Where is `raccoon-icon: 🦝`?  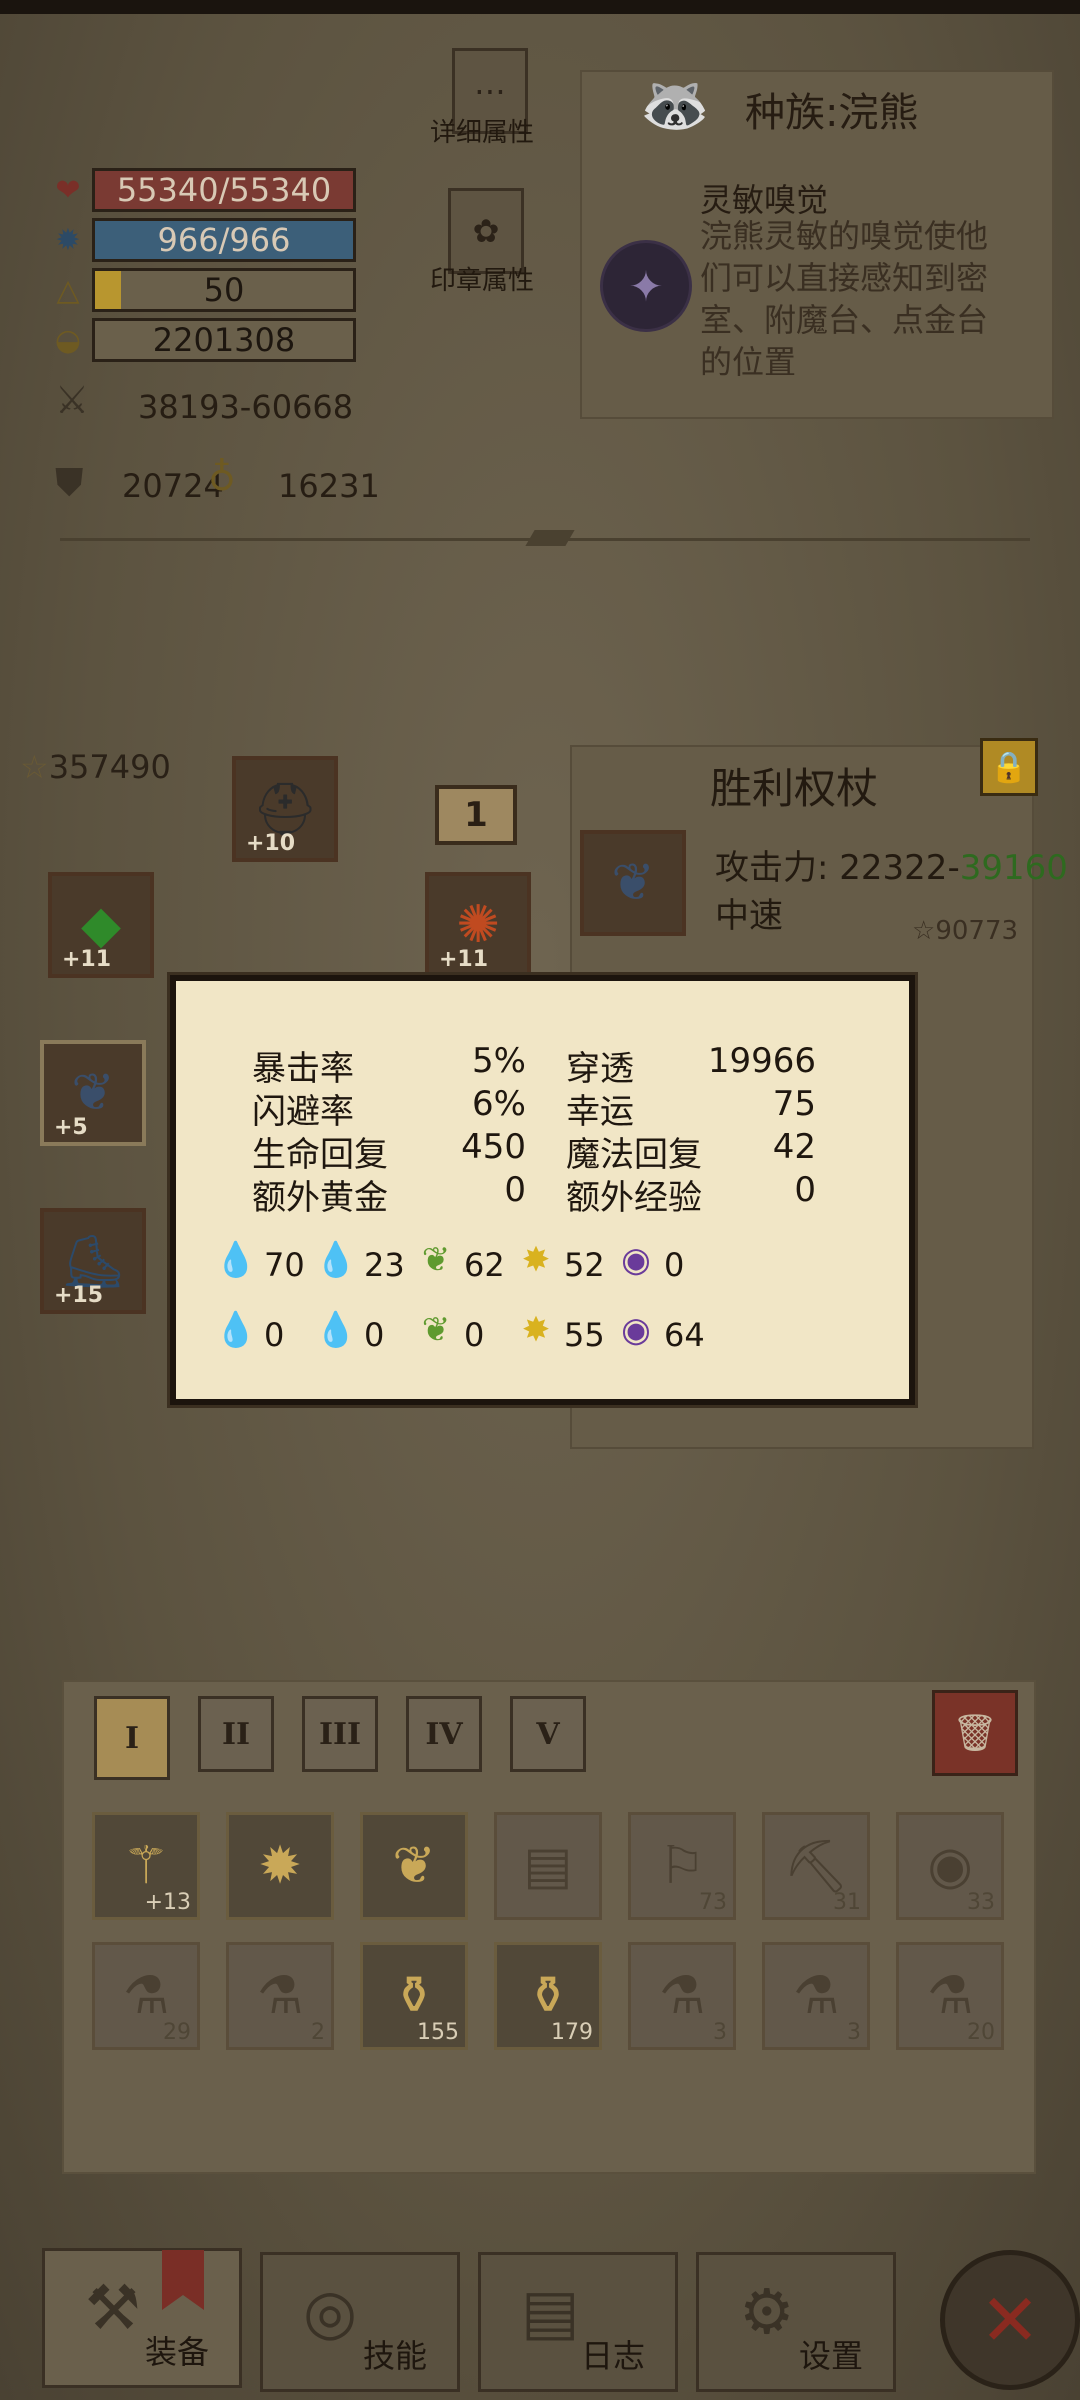
raccoon-icon: 🦝 is located at coordinates (675, 105).